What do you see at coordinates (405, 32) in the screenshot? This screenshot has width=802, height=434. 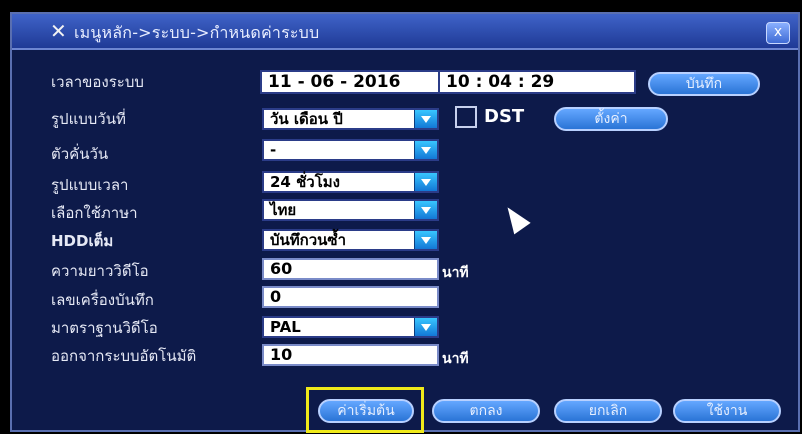 I see `title-bar: ✕ เมนูหลัก->ระบบ->กำหนดค่าระบบ x` at bounding box center [405, 32].